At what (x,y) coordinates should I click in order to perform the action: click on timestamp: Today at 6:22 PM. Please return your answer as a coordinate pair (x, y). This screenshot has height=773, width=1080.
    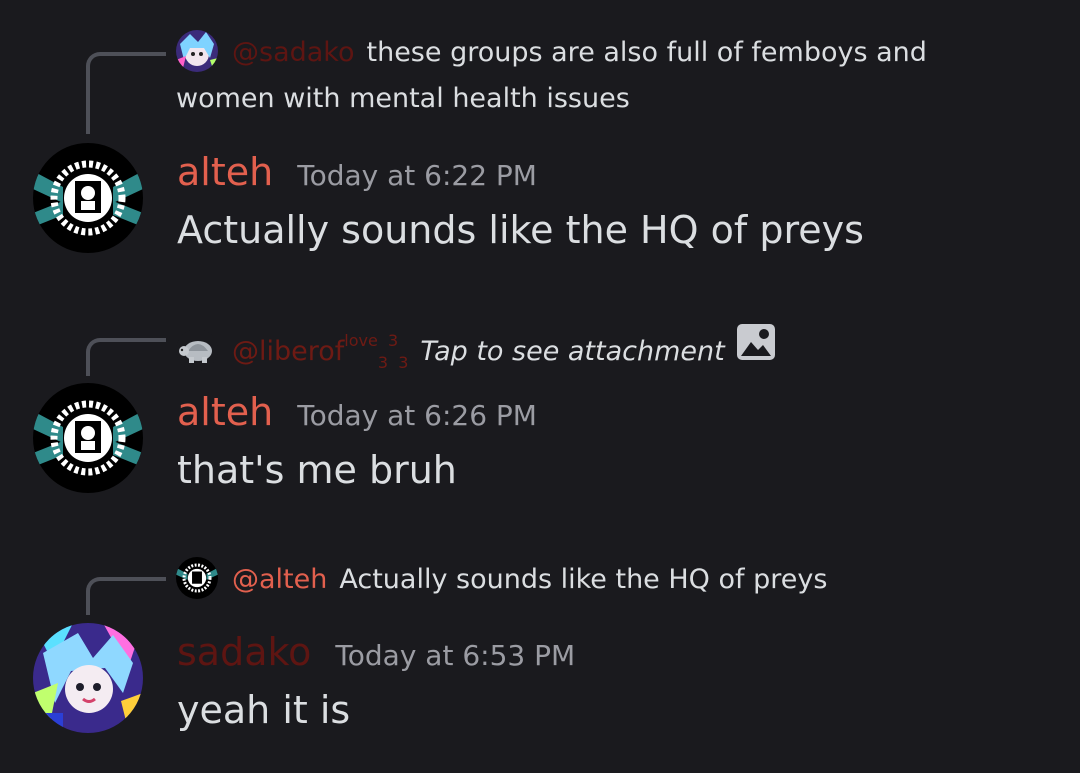
    Looking at the image, I should click on (417, 175).